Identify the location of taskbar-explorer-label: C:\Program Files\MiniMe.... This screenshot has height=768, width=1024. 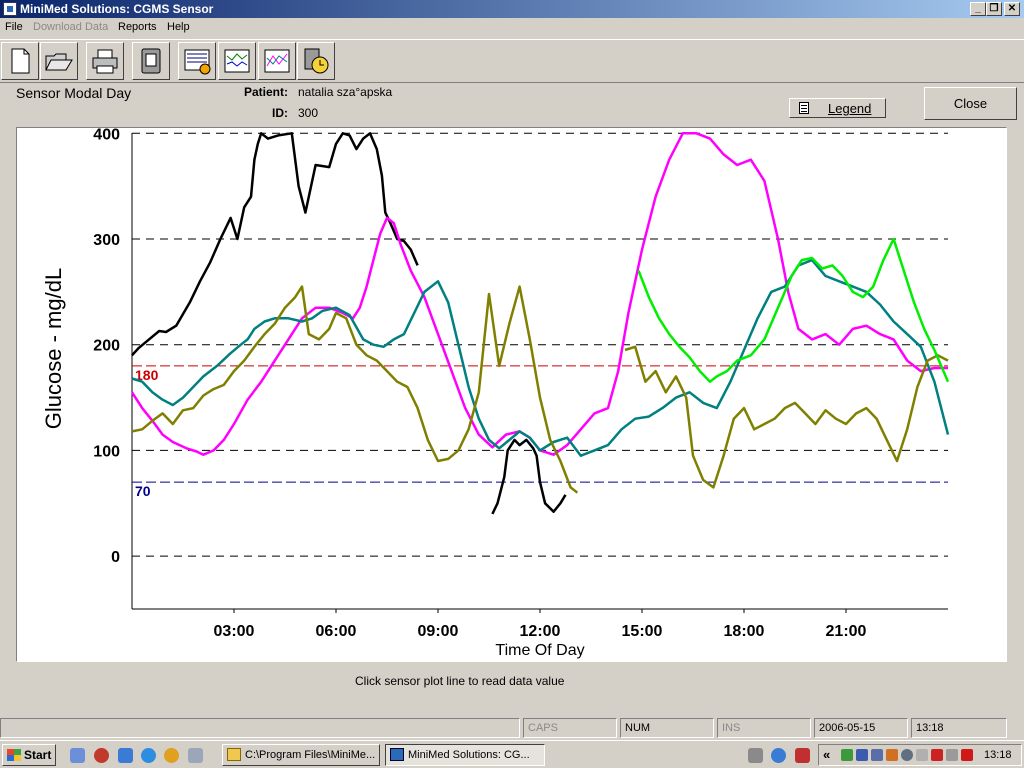
(310, 755).